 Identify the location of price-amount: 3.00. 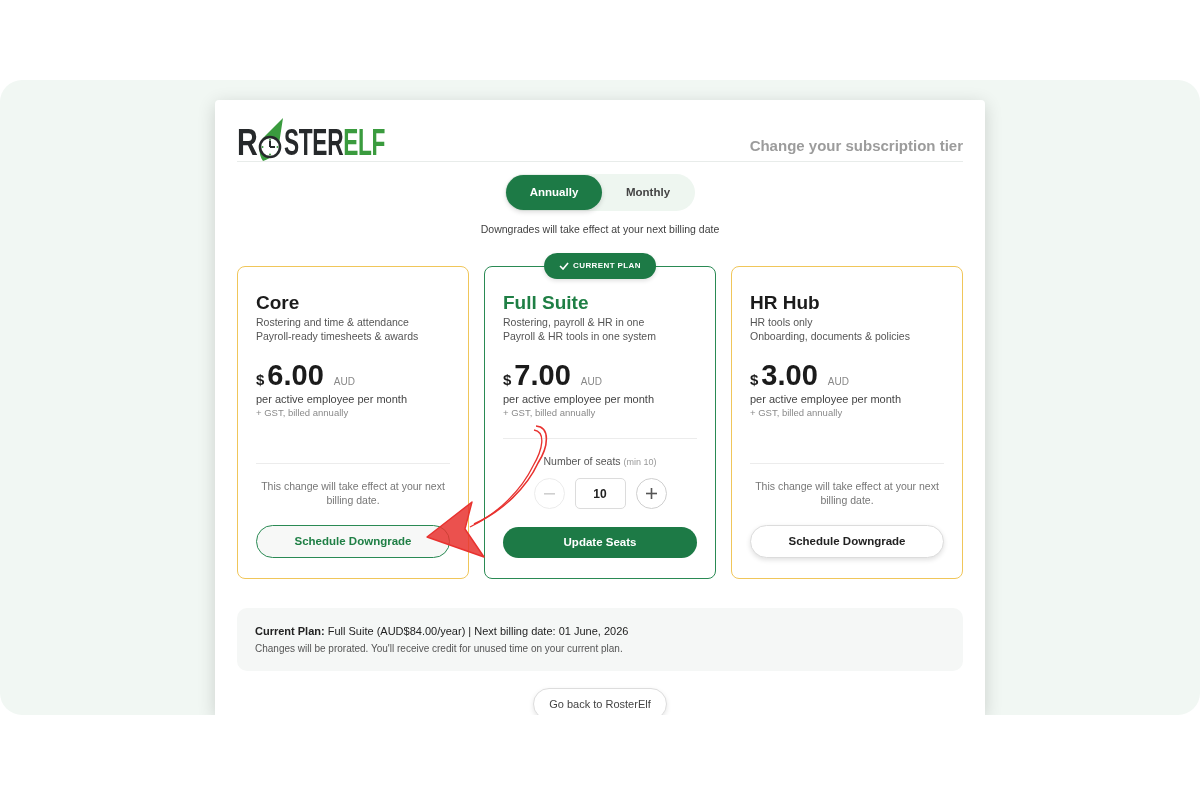
(789, 375).